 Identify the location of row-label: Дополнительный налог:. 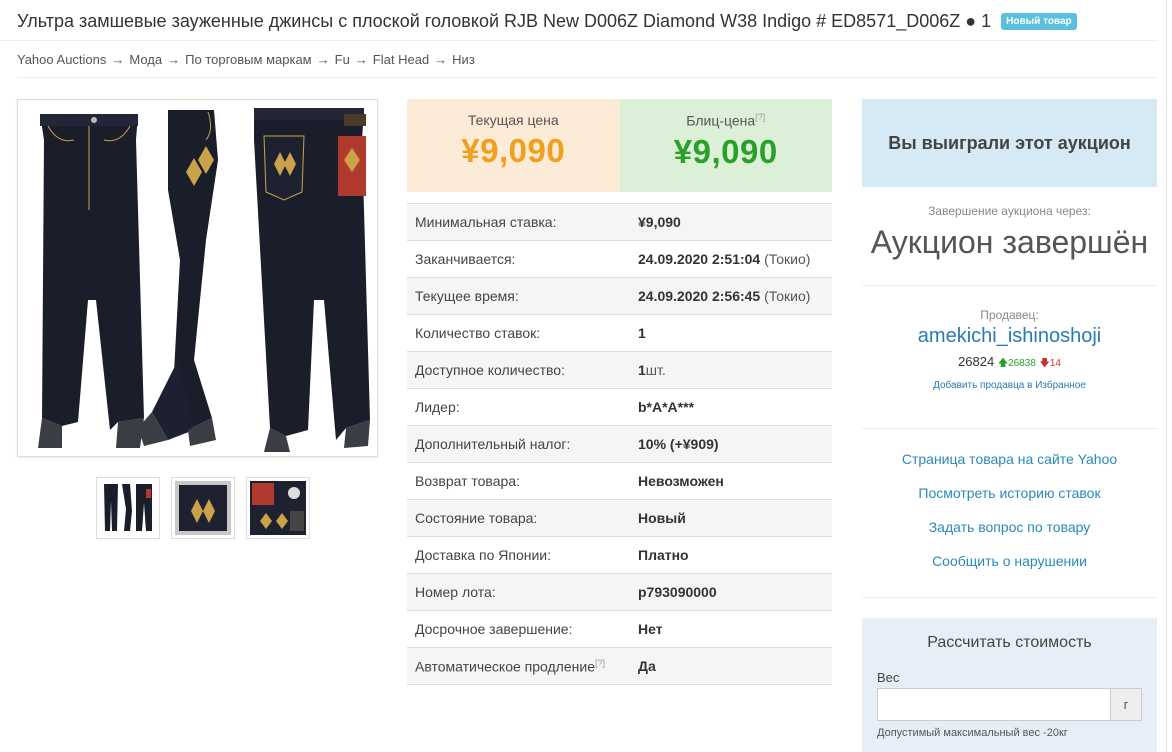
(493, 444).